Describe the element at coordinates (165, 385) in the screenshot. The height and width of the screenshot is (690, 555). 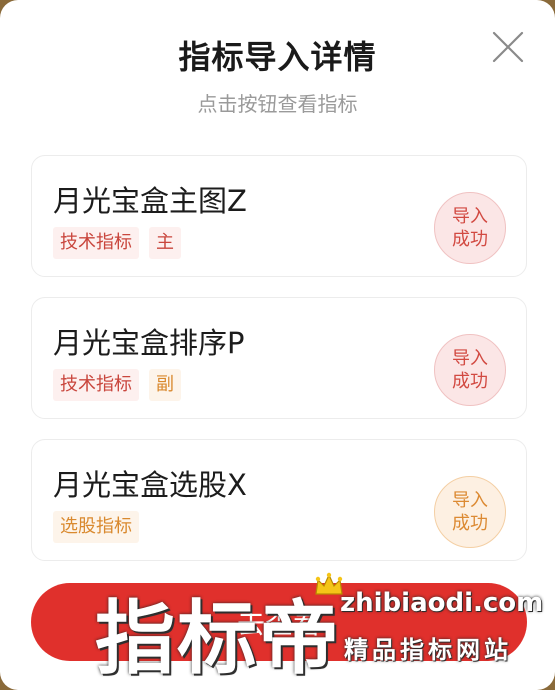
I see `tag-chart-position: 副` at that location.